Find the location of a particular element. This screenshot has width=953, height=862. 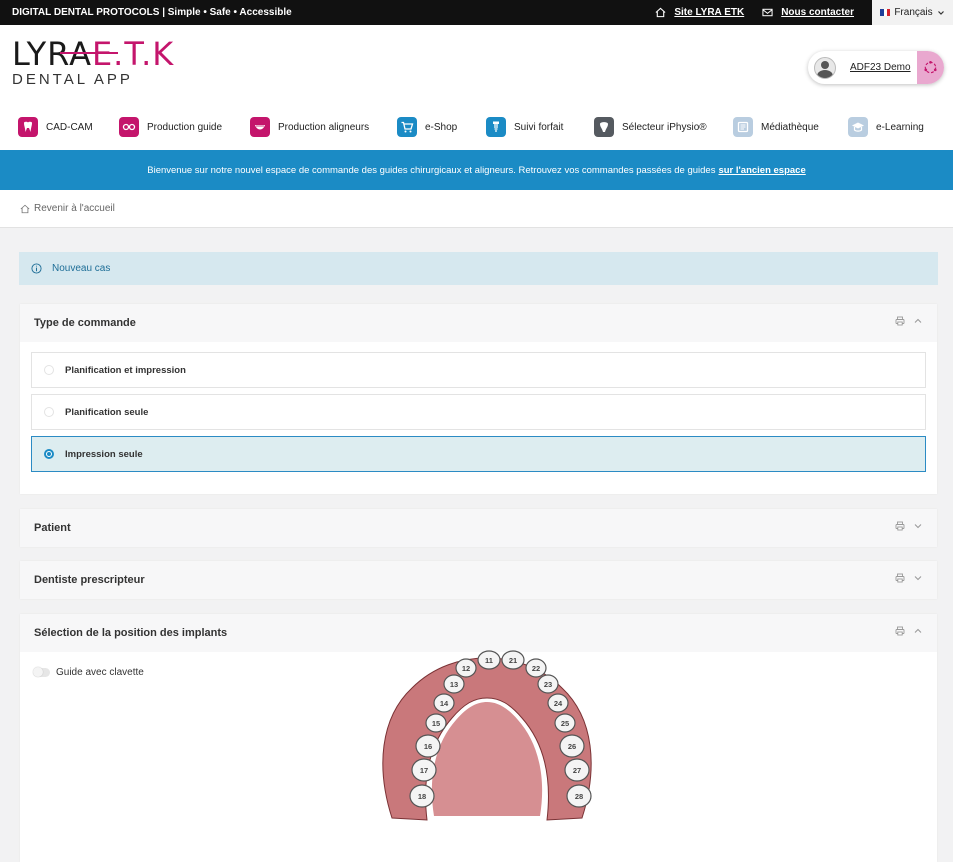

tooth-27: 27 is located at coordinates (577, 770).